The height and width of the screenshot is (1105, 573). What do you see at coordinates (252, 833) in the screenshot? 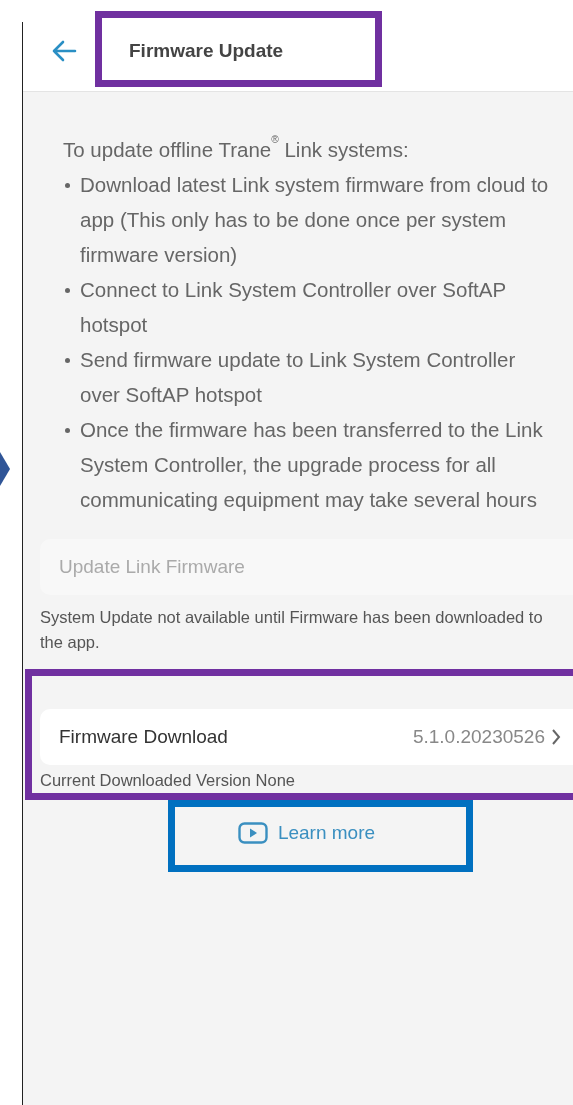
I see `play-icon` at bounding box center [252, 833].